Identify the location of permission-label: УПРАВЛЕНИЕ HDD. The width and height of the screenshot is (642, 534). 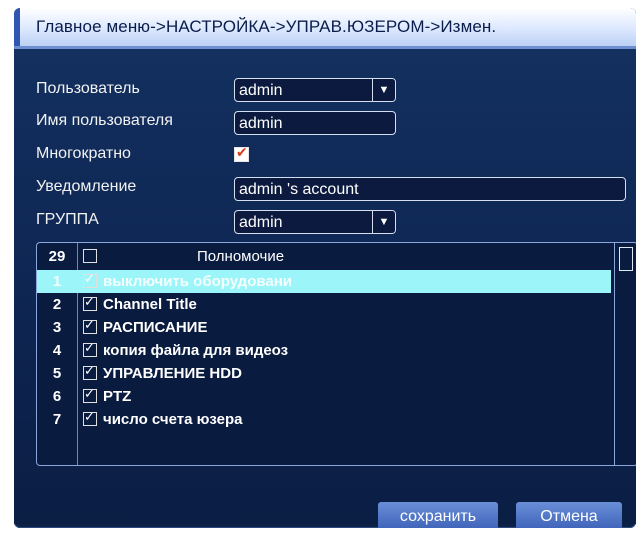
(172, 373).